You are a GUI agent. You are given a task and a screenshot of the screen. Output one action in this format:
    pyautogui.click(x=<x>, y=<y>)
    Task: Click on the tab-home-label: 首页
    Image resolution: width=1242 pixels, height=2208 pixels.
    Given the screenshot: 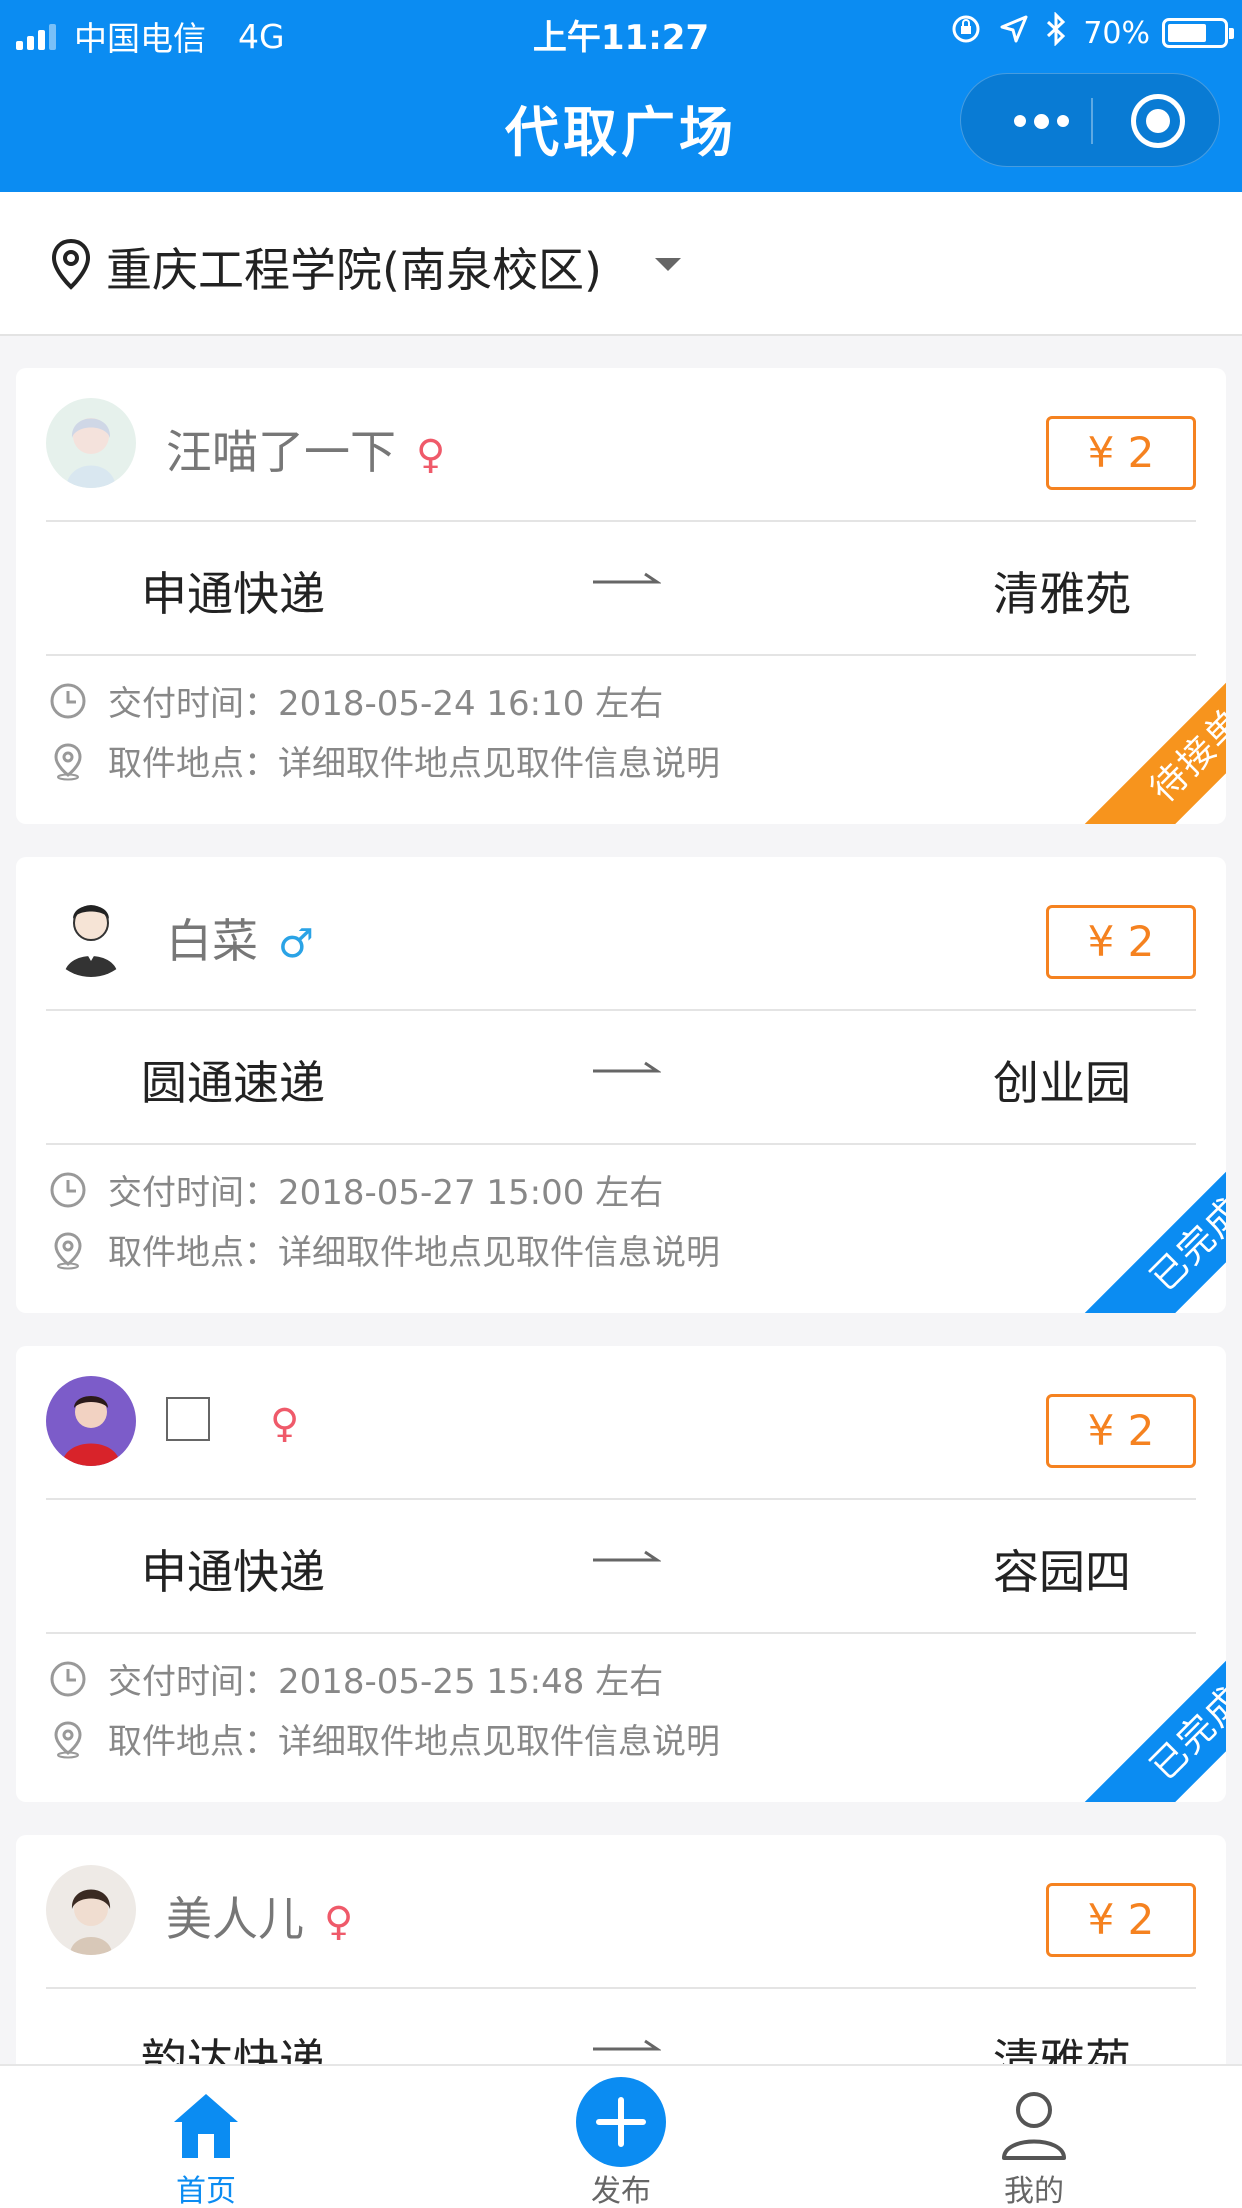 What is the action you would take?
    pyautogui.click(x=206, y=2191)
    